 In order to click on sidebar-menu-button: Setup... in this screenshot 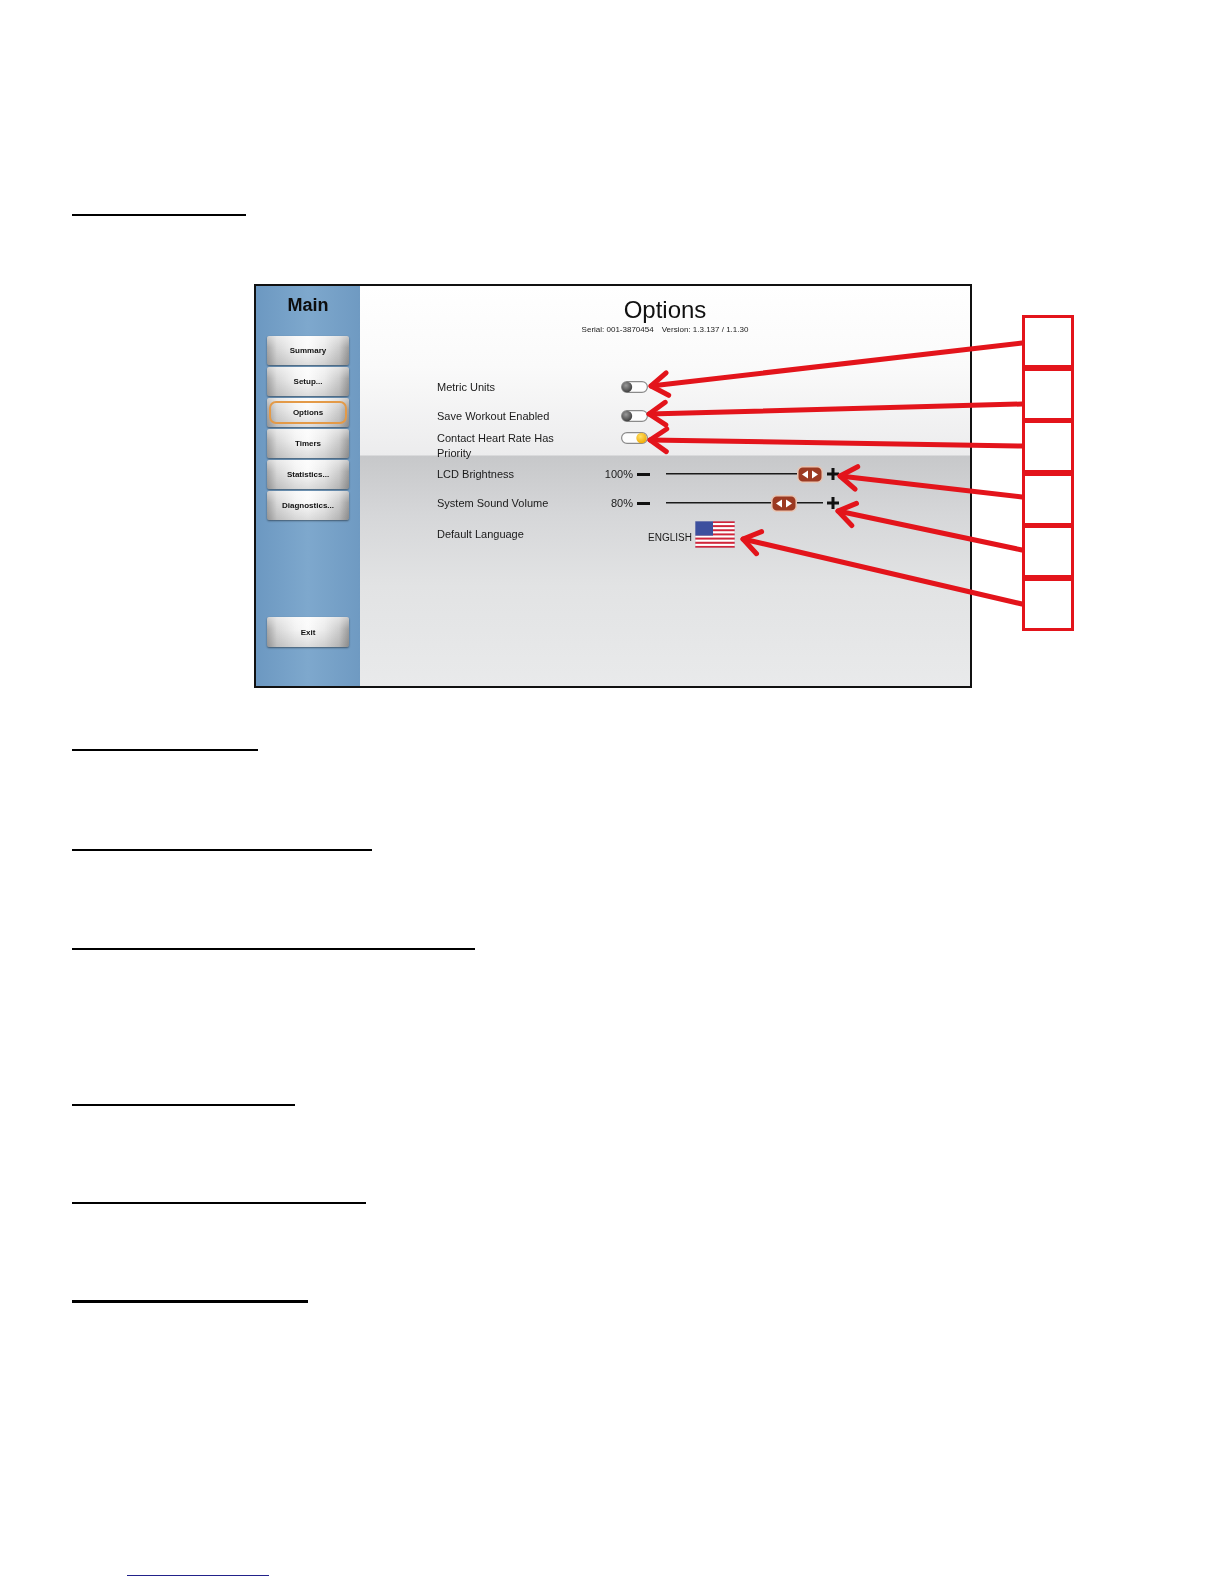, I will do `click(308, 381)`.